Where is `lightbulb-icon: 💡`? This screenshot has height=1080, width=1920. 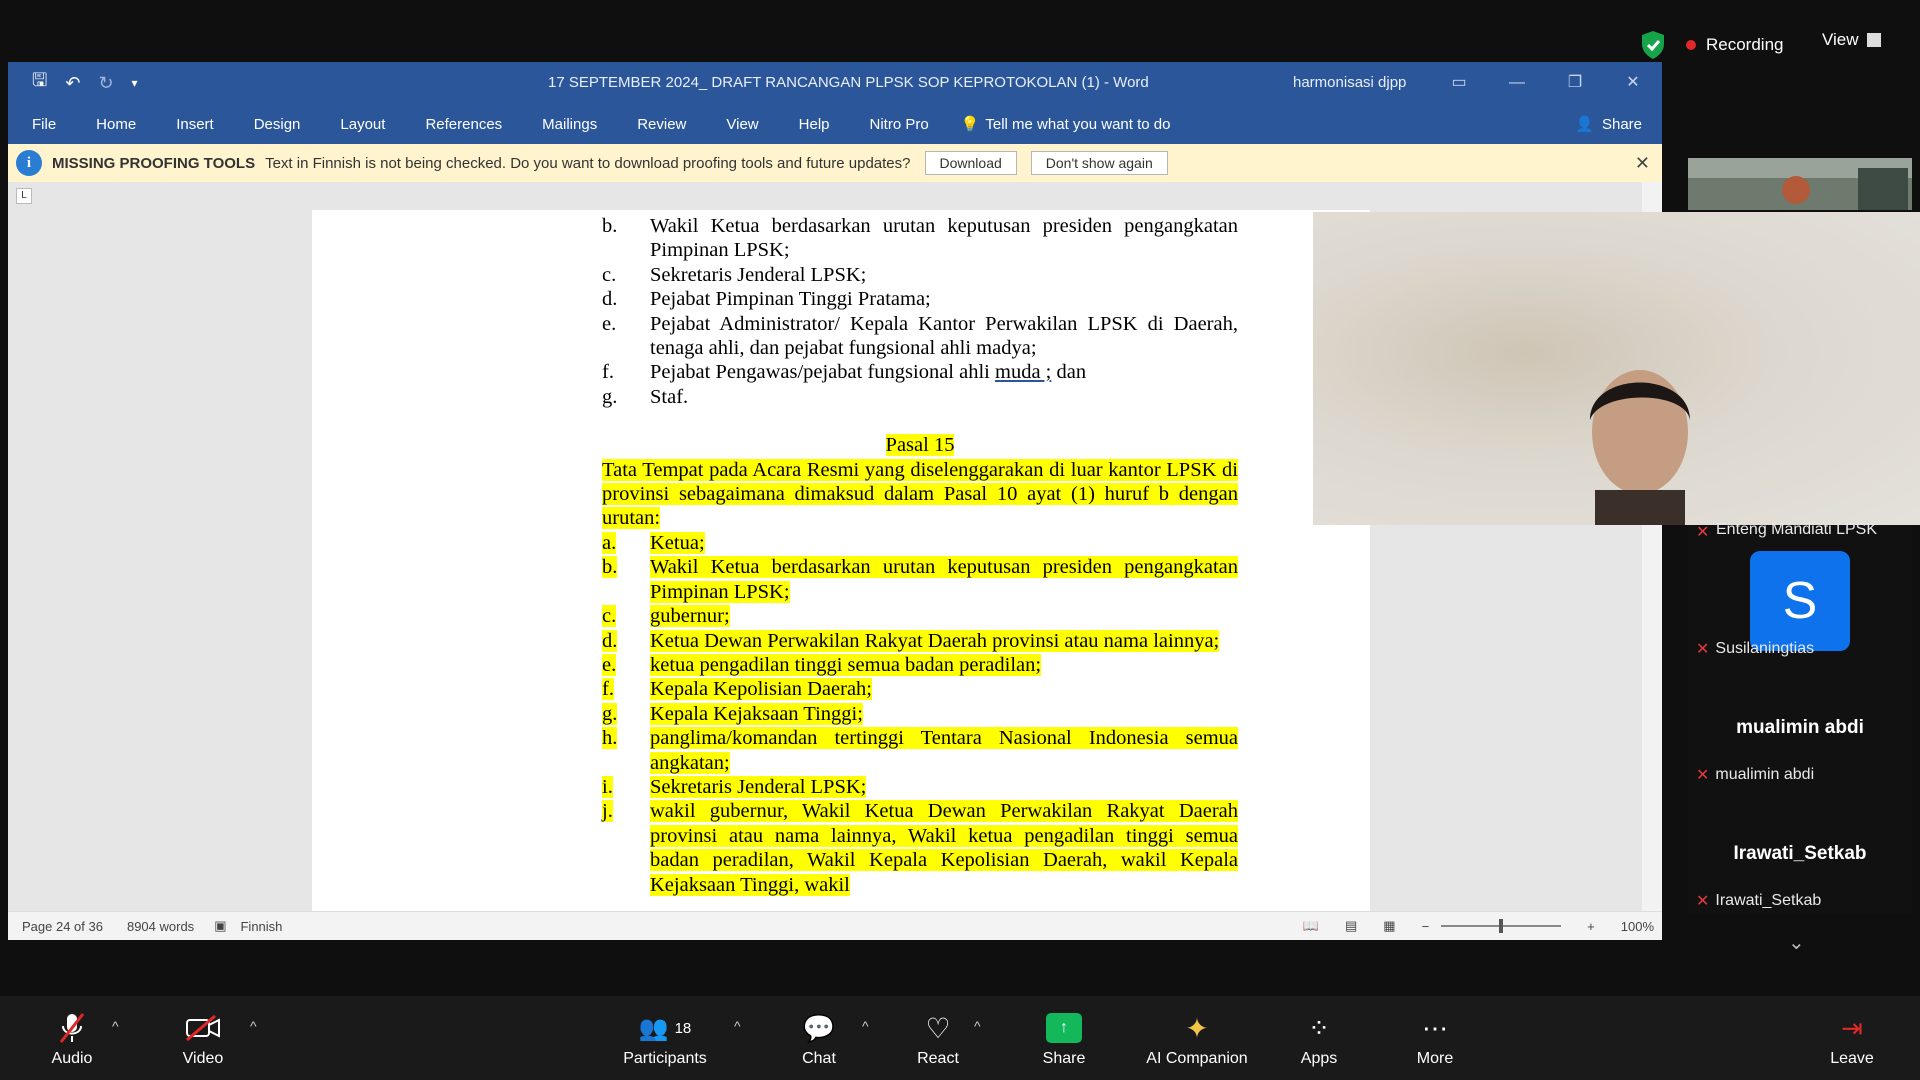
lightbulb-icon: 💡 is located at coordinates (970, 124).